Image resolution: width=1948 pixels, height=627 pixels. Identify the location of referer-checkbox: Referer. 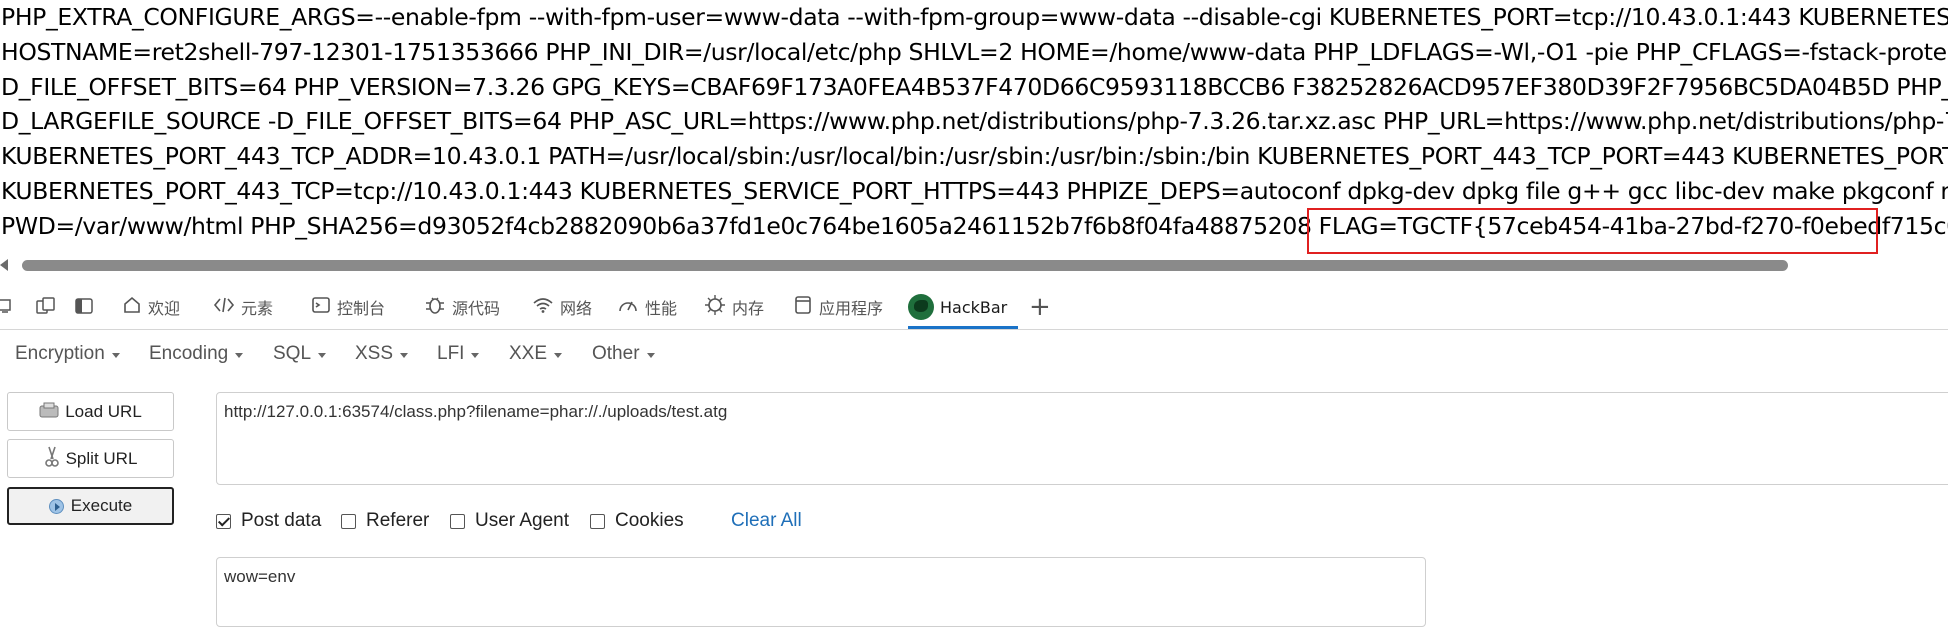
(385, 521).